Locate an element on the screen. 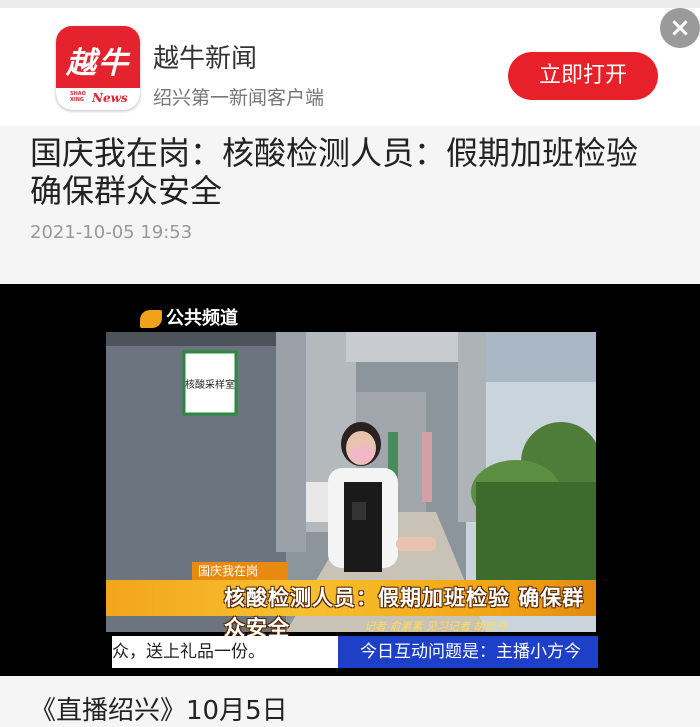 This screenshot has height=727, width=700. news-ticker: 众，送上礼品一份。 今日互动问题是：主播小方今 is located at coordinates (355, 652).